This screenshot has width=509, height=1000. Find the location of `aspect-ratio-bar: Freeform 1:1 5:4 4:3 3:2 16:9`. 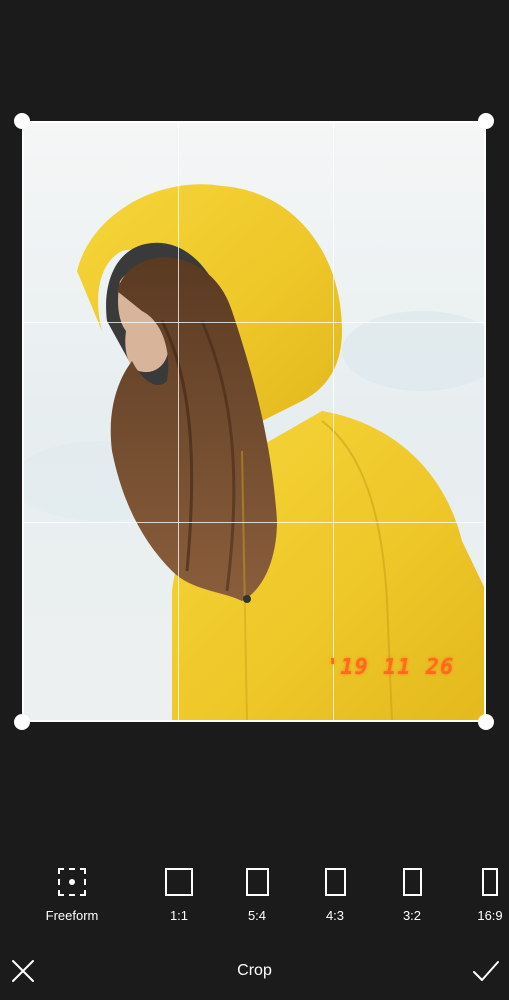

aspect-ratio-bar: Freeform 1:1 5:4 4:3 3:2 16:9 is located at coordinates (254, 900).